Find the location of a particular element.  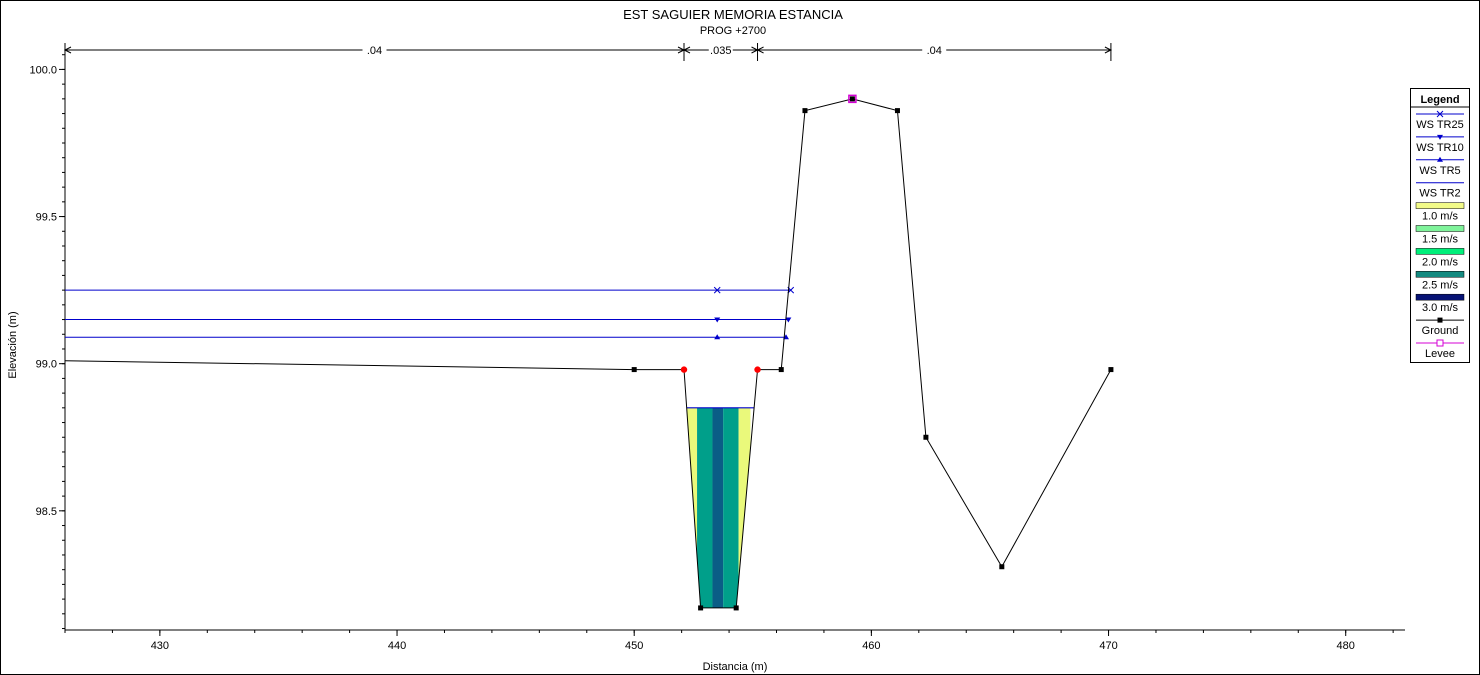

x-tick-label: 460 is located at coordinates (871, 646).